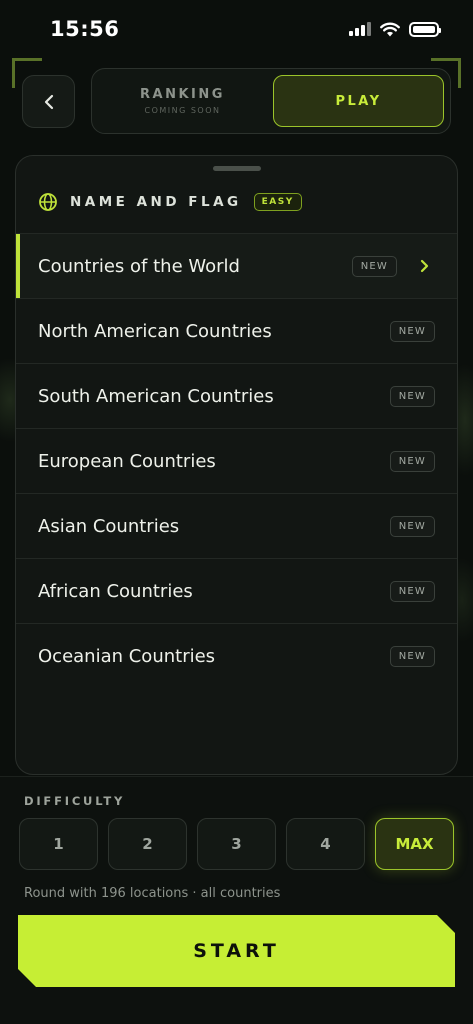  I want to click on list-item: North American Countries NEW, so click(236, 331).